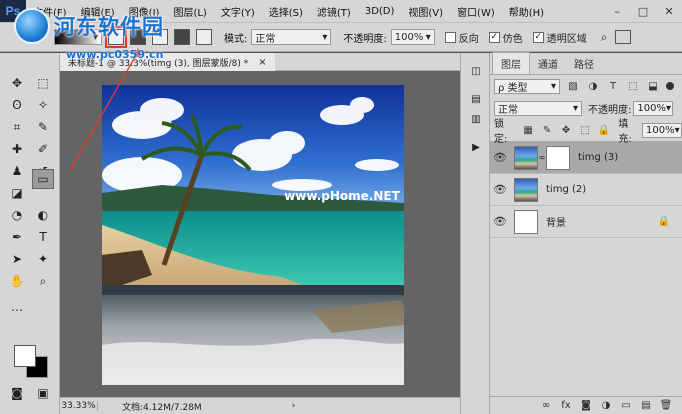 This screenshot has width=682, height=414. I want to click on layer-name: 背景, so click(556, 223).